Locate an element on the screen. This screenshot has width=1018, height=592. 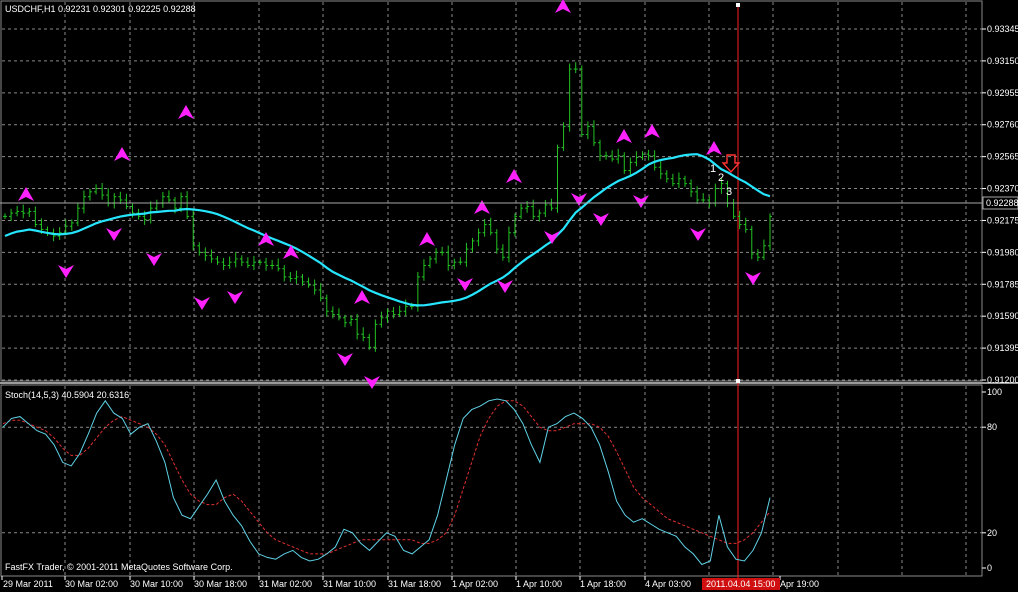
stochastic-header: Stoch(14,5,3) 40.5904 20.6316 is located at coordinates (67, 395).